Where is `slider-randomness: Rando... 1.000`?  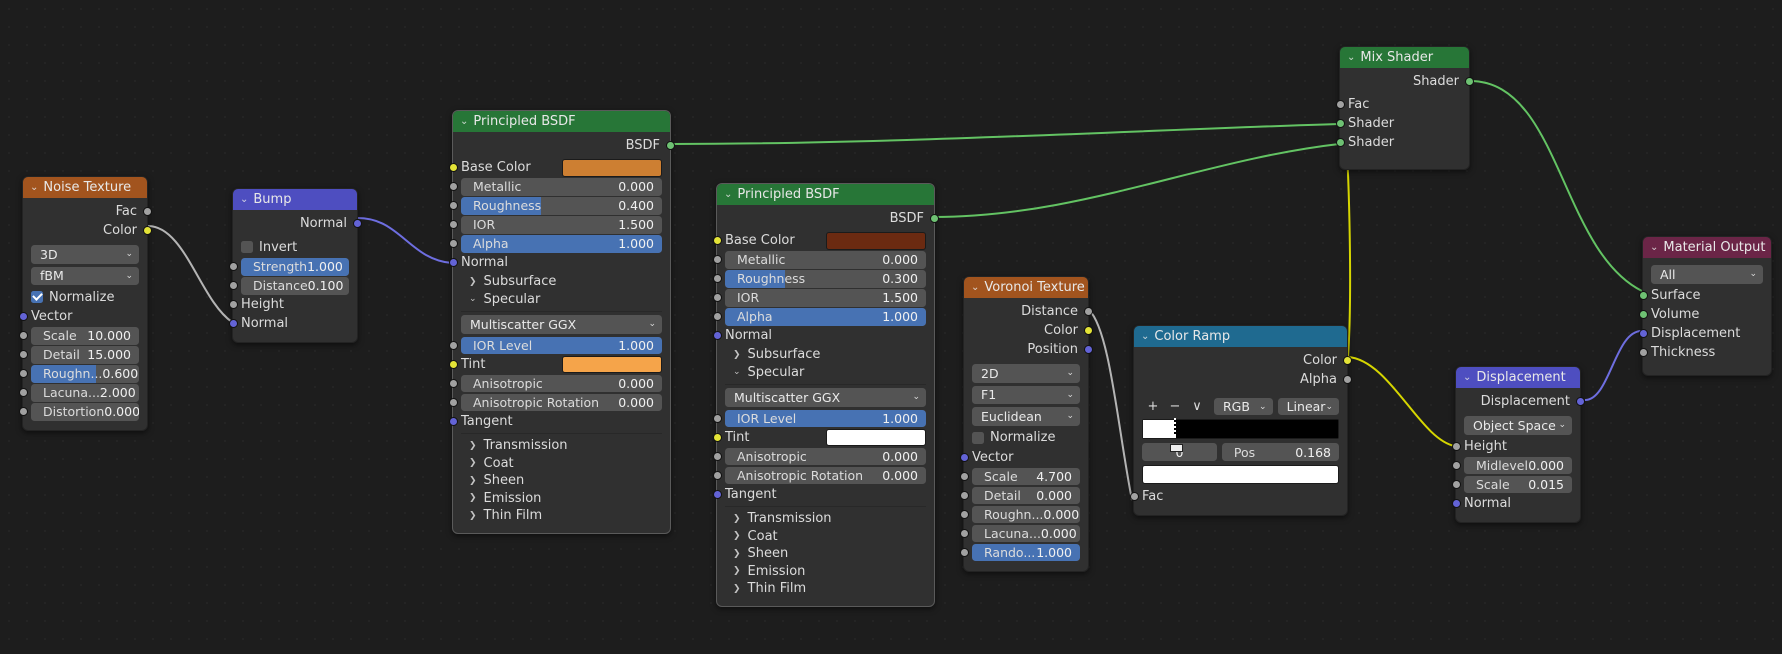 slider-randomness: Rando... 1.000 is located at coordinates (1026, 552).